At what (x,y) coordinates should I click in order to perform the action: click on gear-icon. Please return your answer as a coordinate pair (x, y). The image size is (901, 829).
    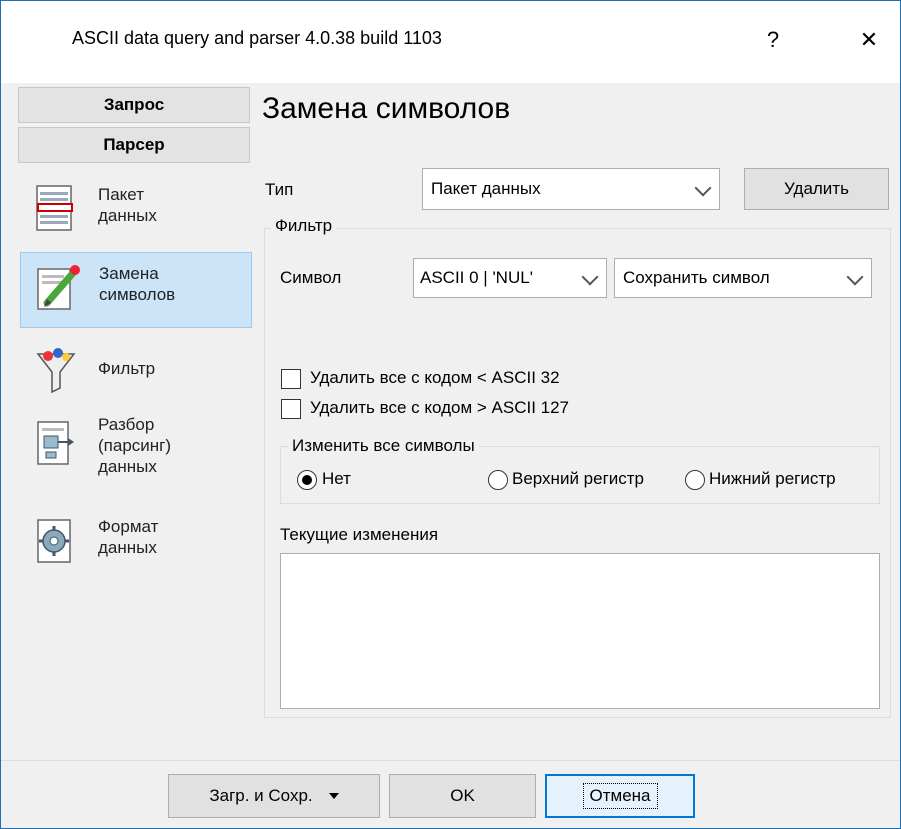
    Looking at the image, I should click on (54, 541).